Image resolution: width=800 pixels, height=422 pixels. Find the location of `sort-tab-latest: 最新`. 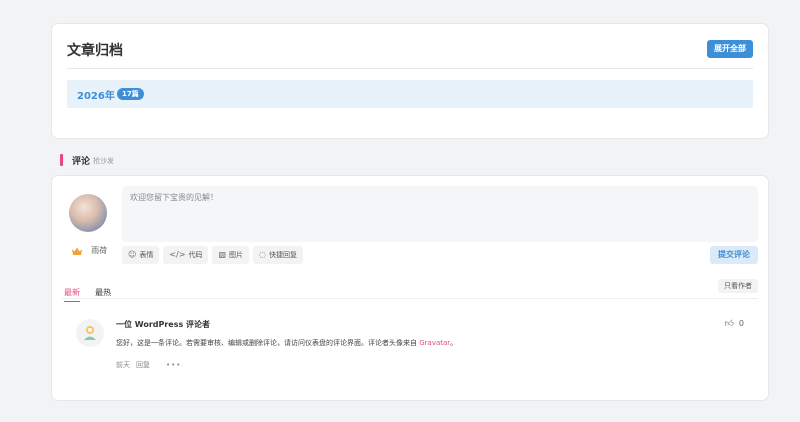

sort-tab-latest: 最新 is located at coordinates (72, 294).